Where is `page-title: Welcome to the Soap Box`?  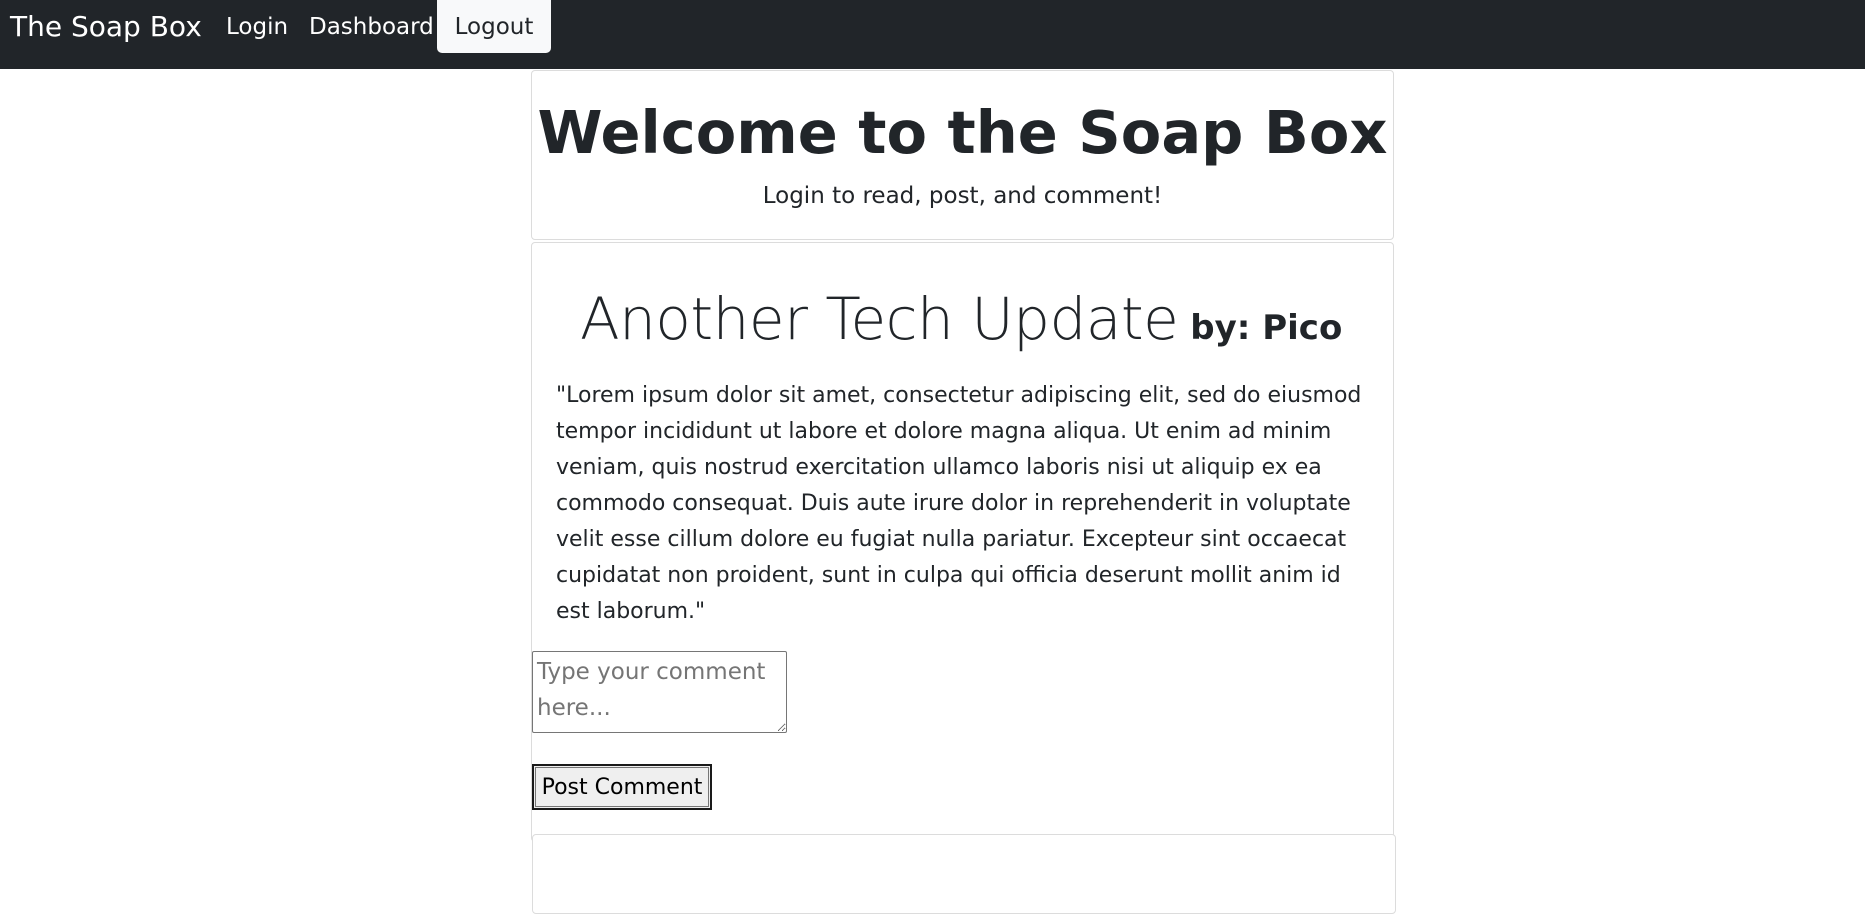
page-title: Welcome to the Soap Box is located at coordinates (962, 132).